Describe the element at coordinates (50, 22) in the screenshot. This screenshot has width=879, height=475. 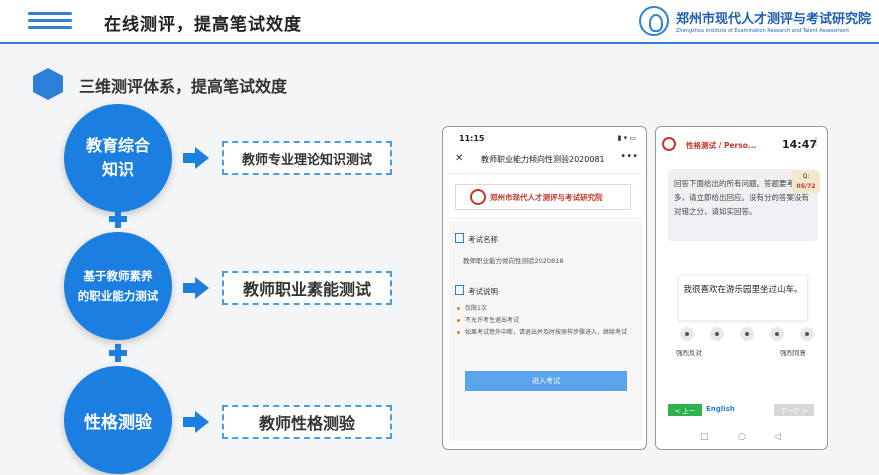
I see `header-decoration` at that location.